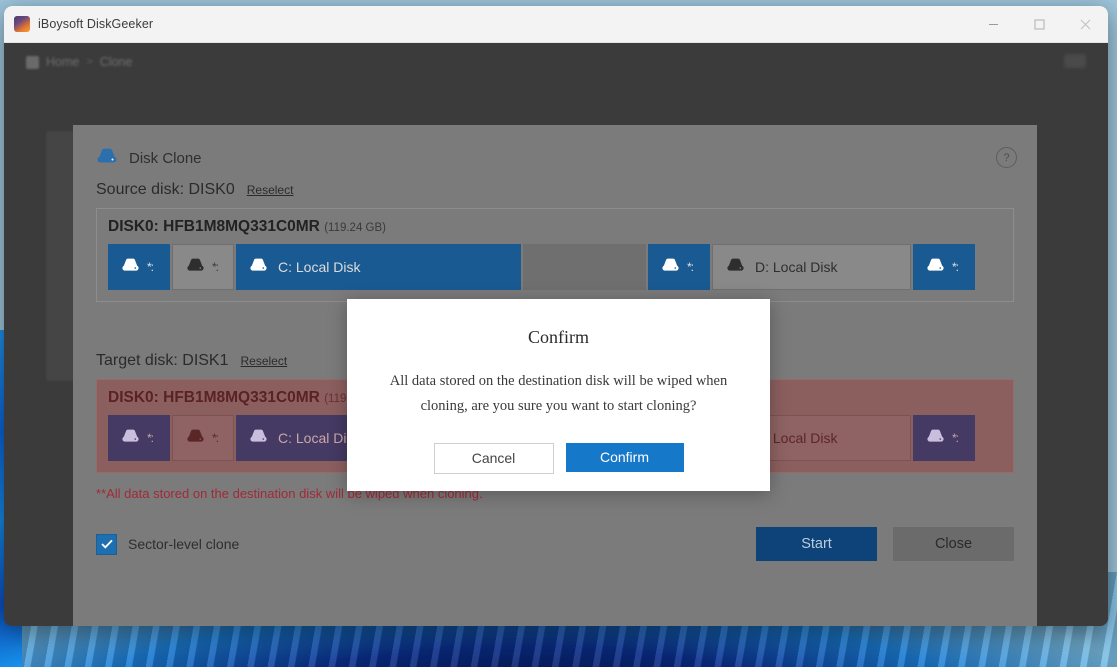 The width and height of the screenshot is (1117, 667). What do you see at coordinates (885, 544) in the screenshot?
I see `footer-buttons: Start Close` at bounding box center [885, 544].